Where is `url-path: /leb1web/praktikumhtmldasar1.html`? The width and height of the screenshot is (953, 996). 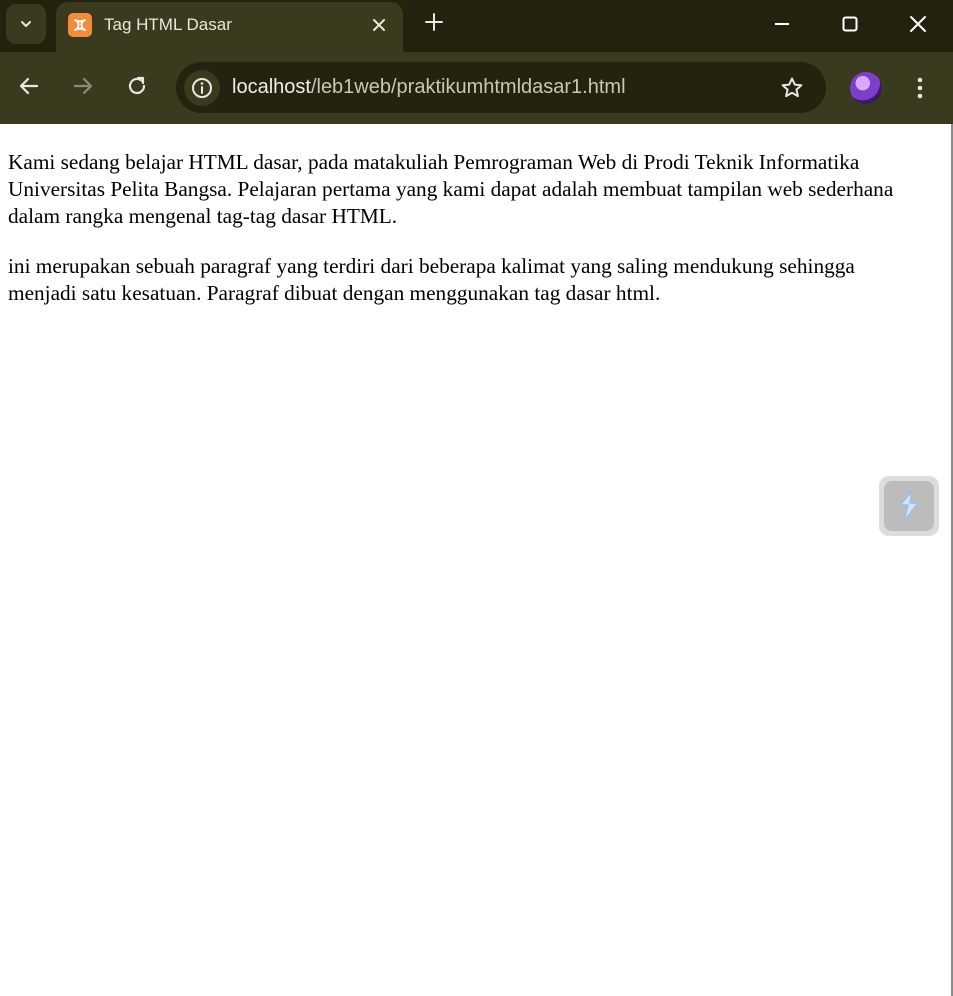
url-path: /leb1web/praktikumhtmldasar1.html is located at coordinates (468, 87).